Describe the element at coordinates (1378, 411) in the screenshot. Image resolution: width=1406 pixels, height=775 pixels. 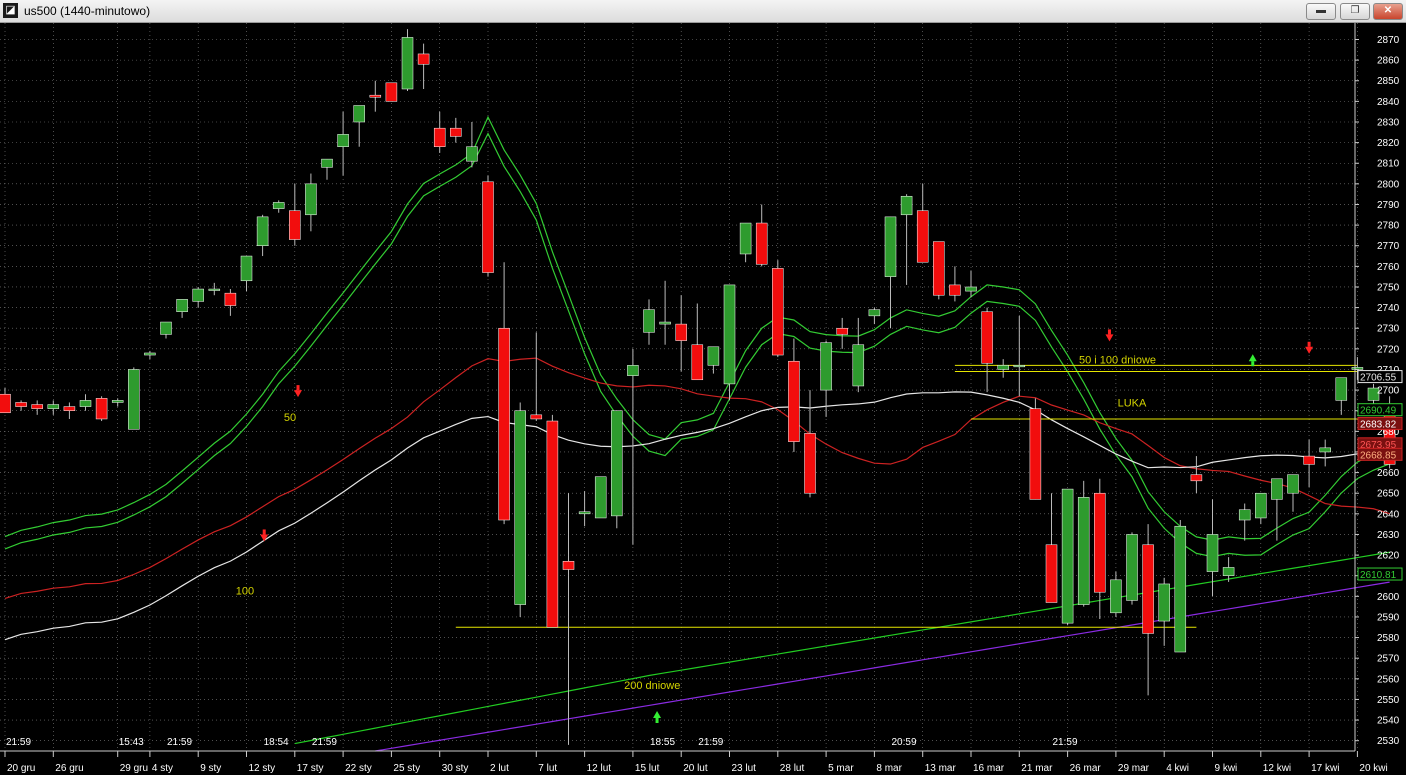
I see `price-label: 2690.49` at that location.